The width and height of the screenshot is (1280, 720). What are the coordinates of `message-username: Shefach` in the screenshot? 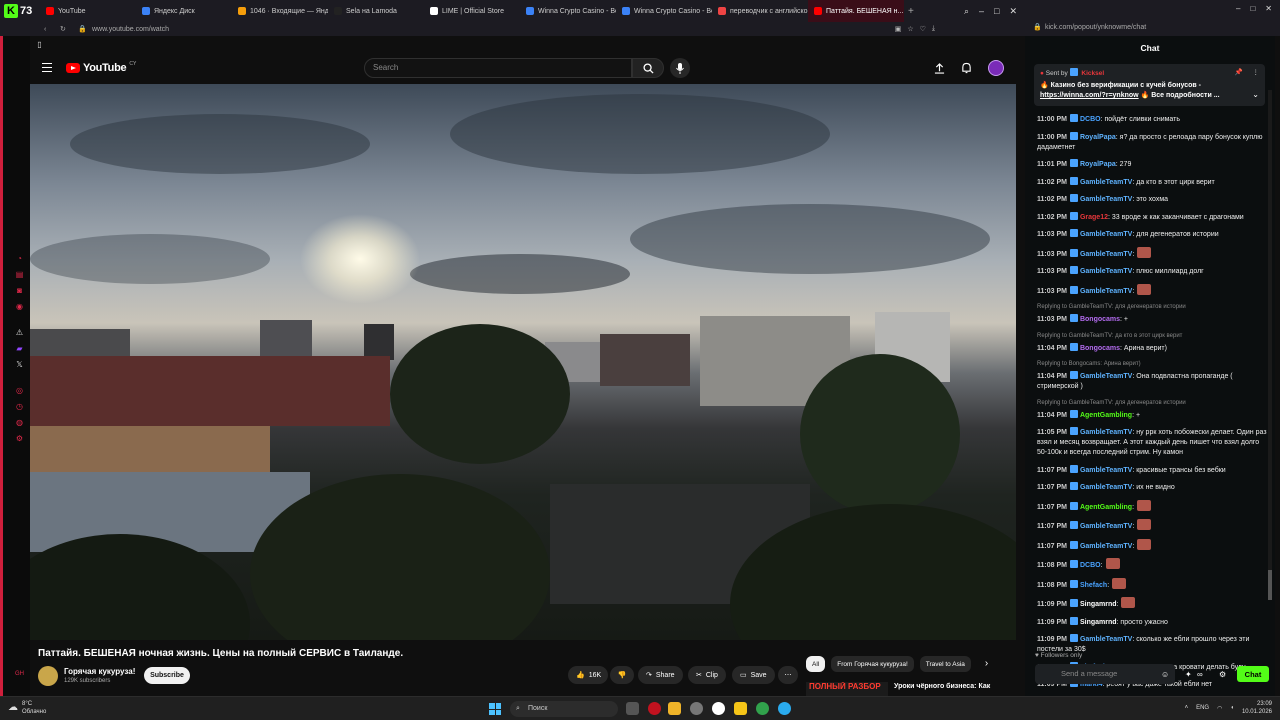 It's located at (1093, 585).